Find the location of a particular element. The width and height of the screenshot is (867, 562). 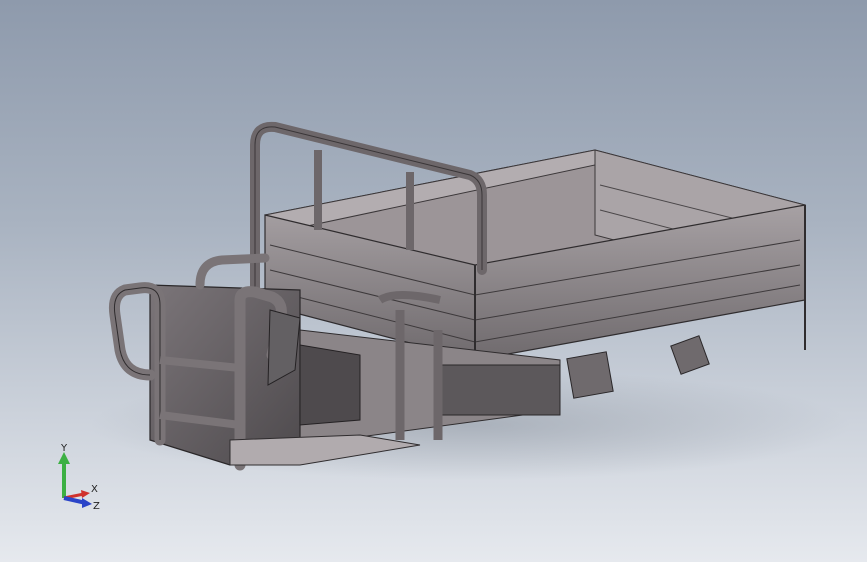

x-axis-label: X is located at coordinates (94, 489).